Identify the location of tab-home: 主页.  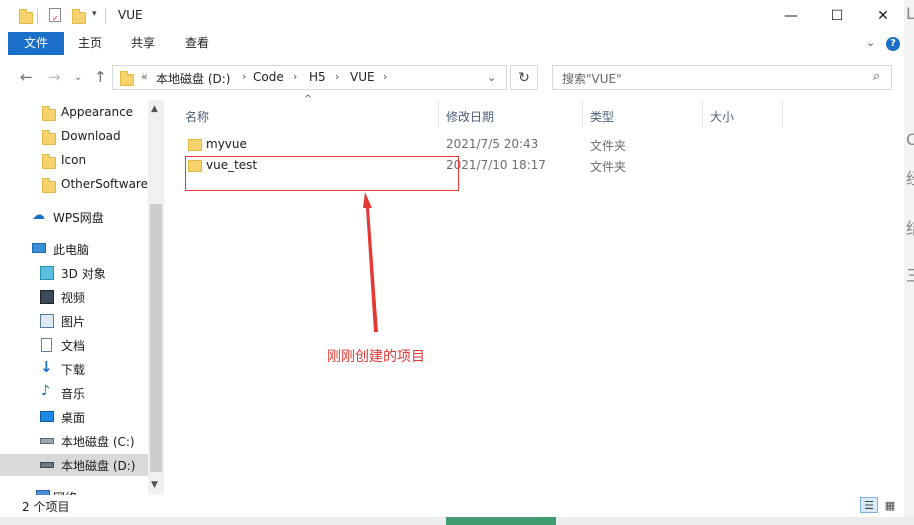
(90, 43).